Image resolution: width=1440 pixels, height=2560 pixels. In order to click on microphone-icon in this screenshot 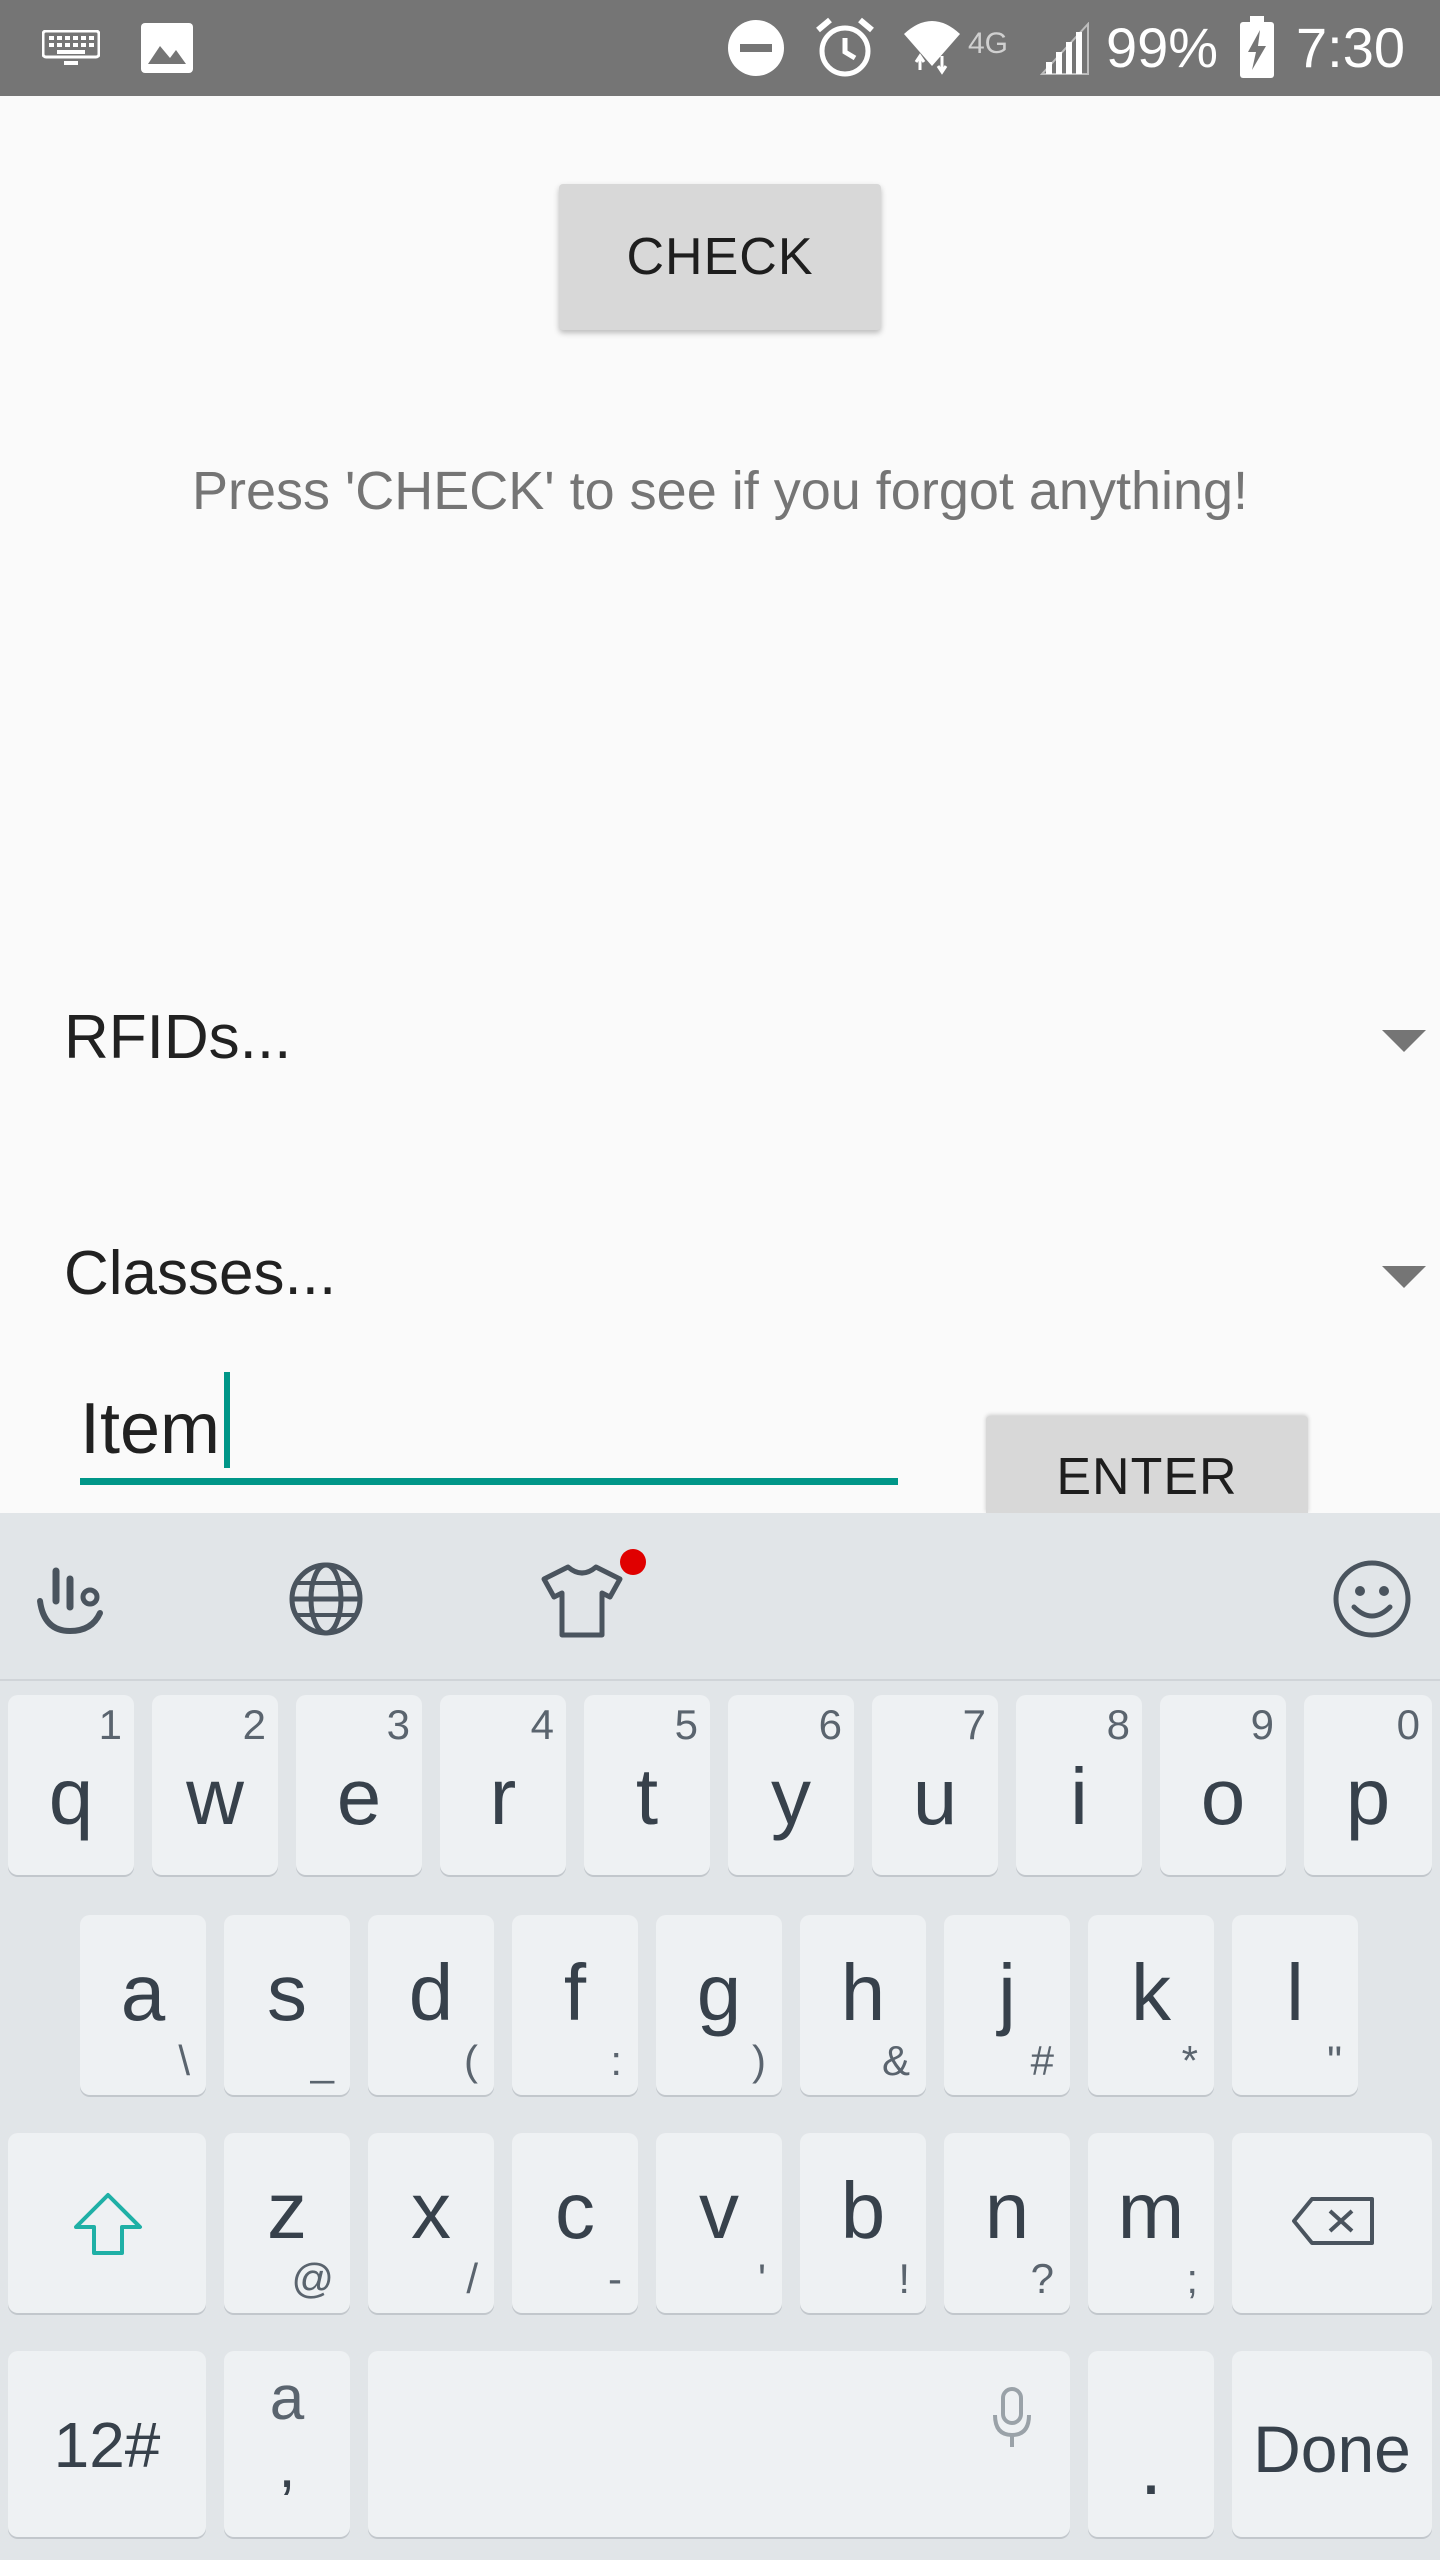, I will do `click(1012, 2417)`.